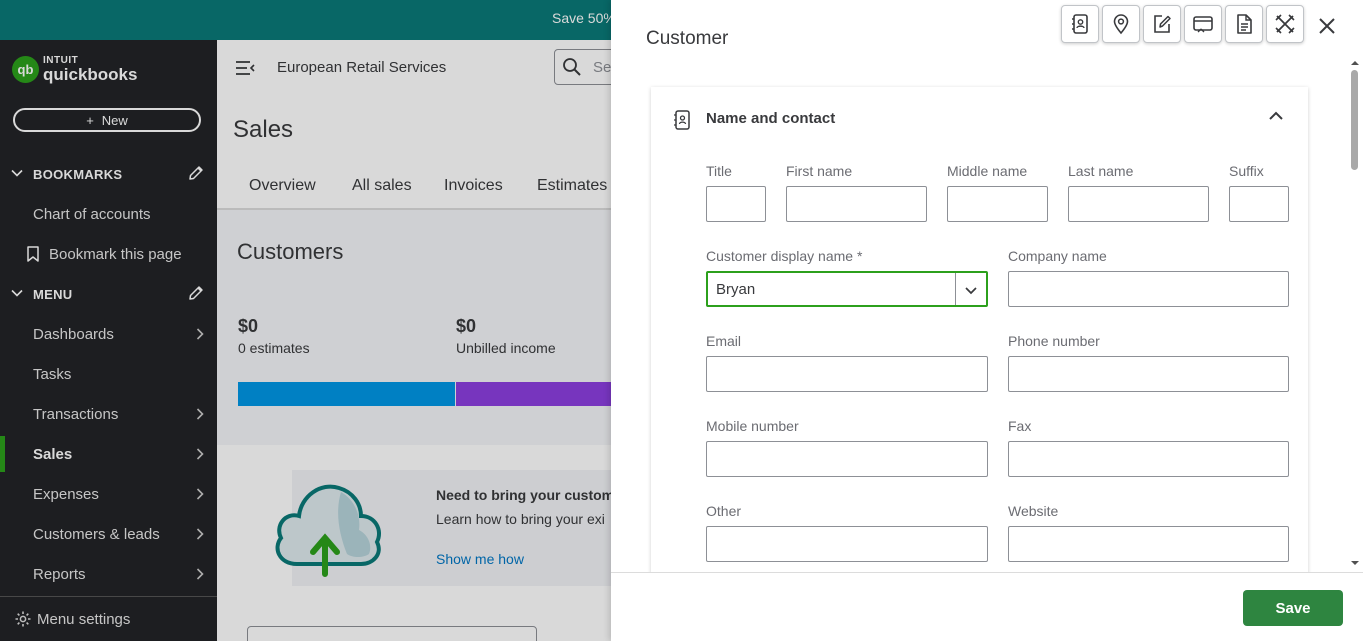 This screenshot has height=641, width=1363. I want to click on title-label: Title, so click(719, 171).